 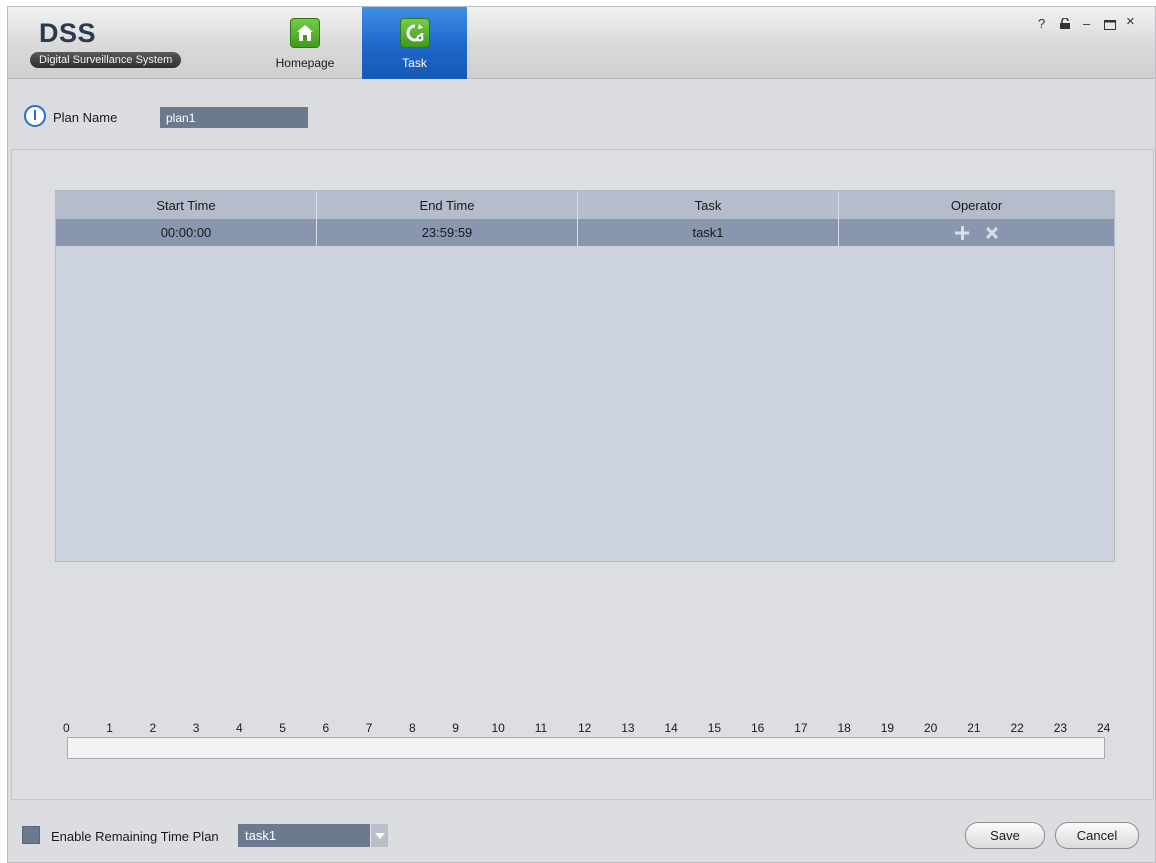 I want to click on help-icon: ?, so click(x=1041, y=24).